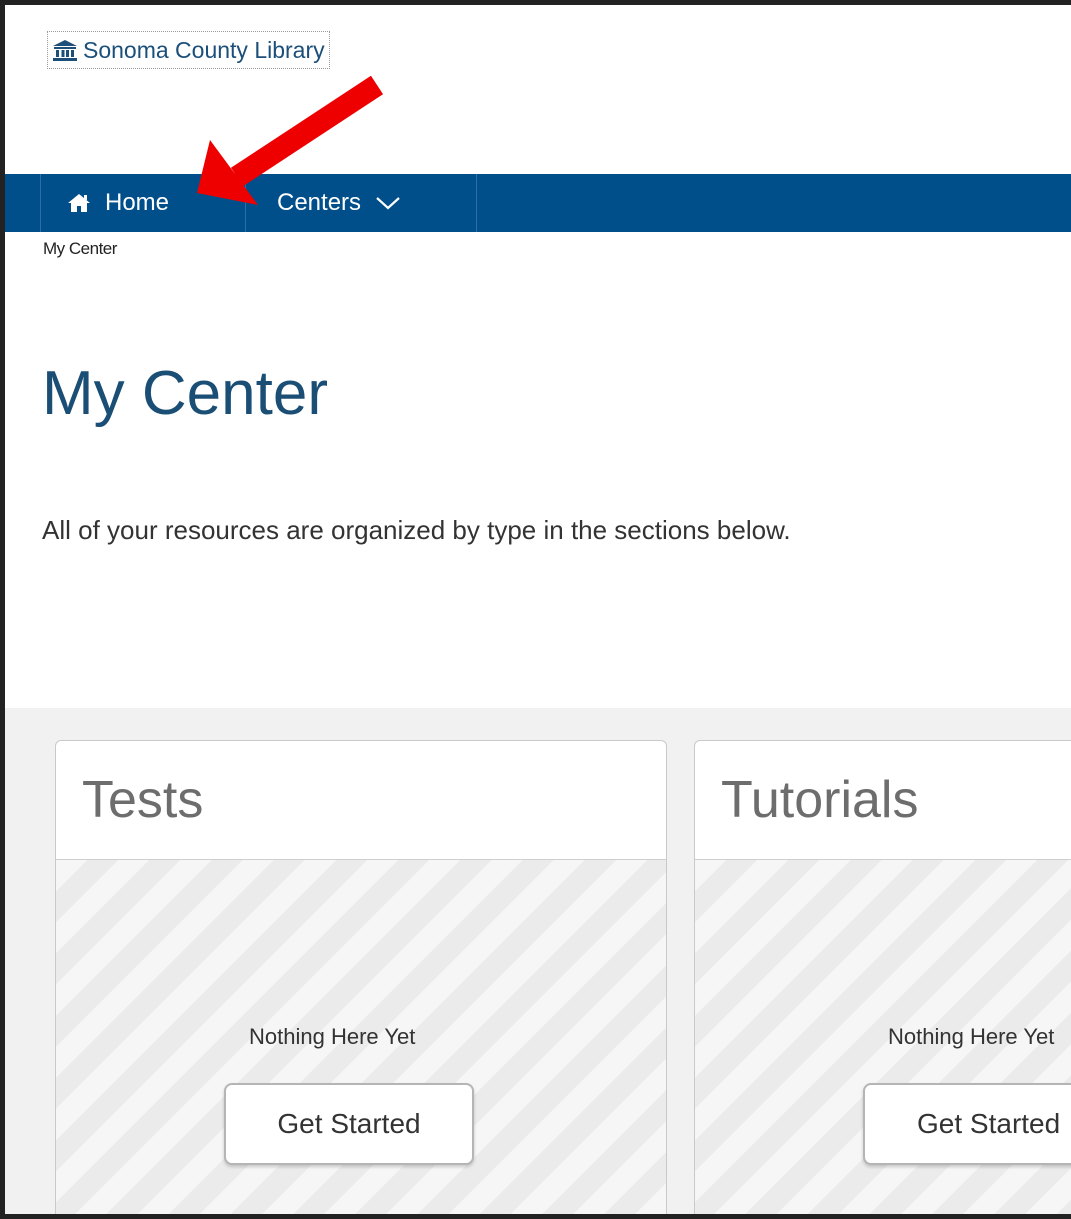 Image resolution: width=1071 pixels, height=1219 pixels. Describe the element at coordinates (79, 203) in the screenshot. I see `home-icon` at that location.